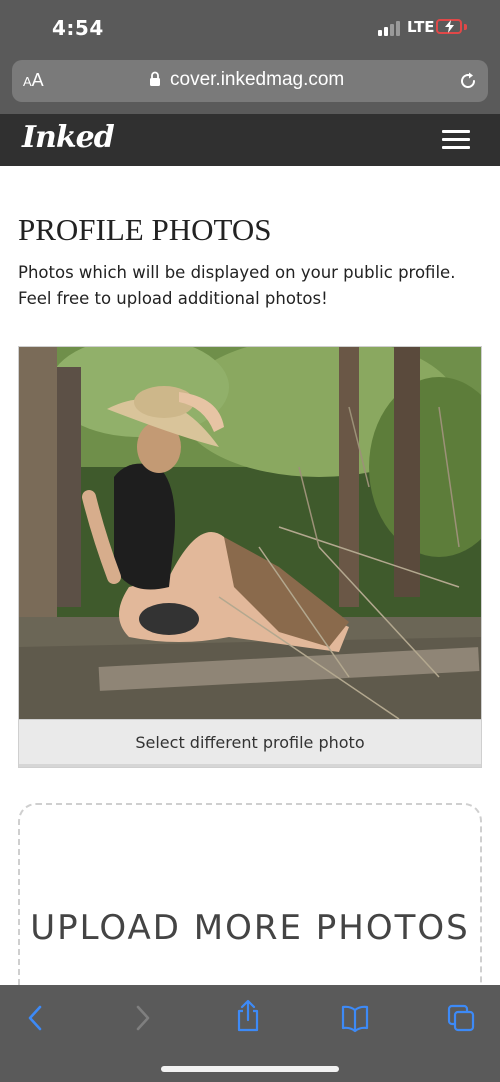 This screenshot has height=1082, width=500. Describe the element at coordinates (449, 26) in the screenshot. I see `battery-charging-icon` at that location.